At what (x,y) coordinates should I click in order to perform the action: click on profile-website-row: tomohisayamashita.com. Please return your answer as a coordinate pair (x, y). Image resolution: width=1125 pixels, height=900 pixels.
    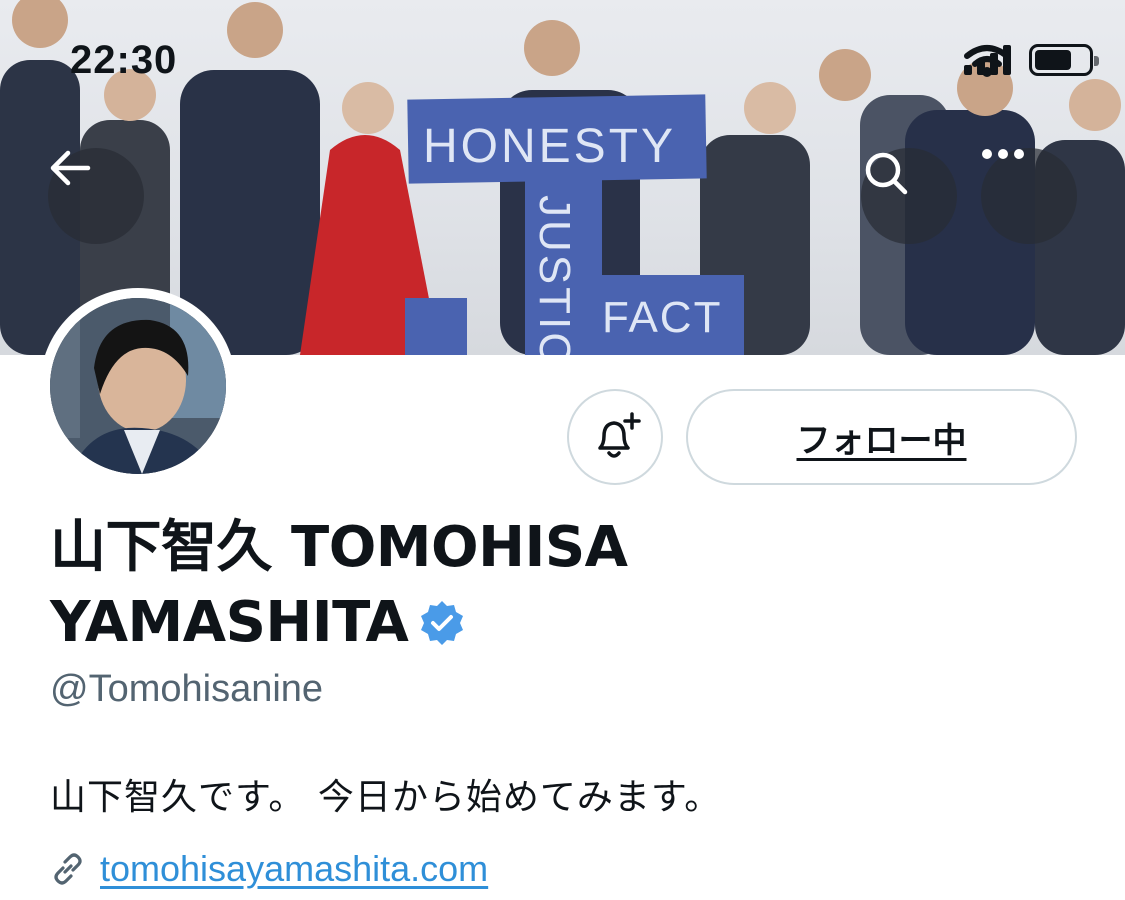
    Looking at the image, I should click on (269, 869).